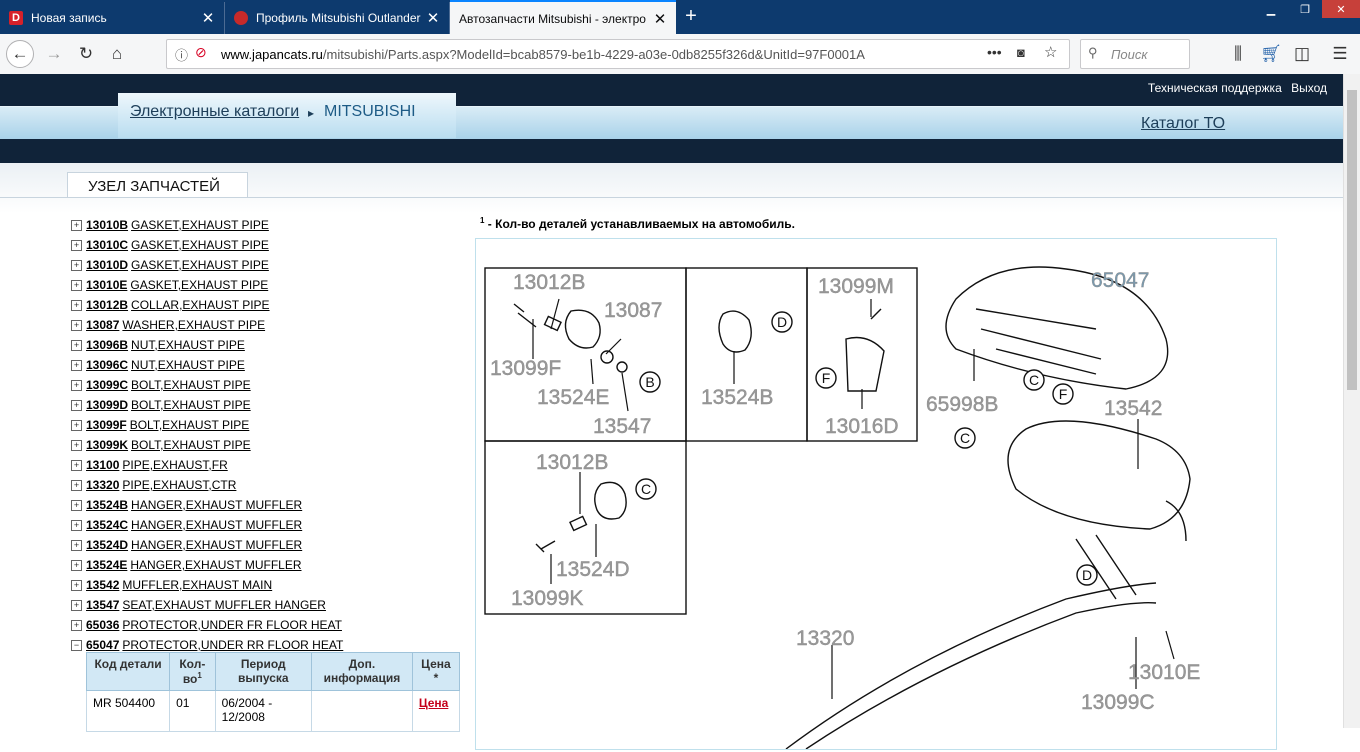  I want to click on part-code-link: 65036, so click(102, 625).